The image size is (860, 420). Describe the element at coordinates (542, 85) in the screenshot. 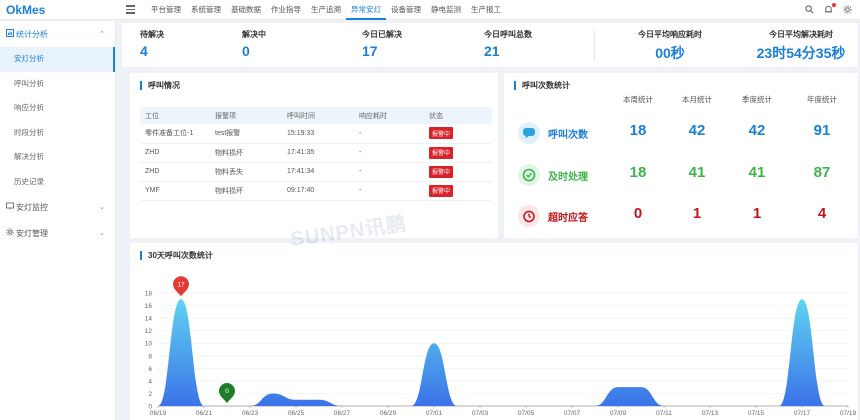

I see `panel-title: 呼叫次数统计` at that location.